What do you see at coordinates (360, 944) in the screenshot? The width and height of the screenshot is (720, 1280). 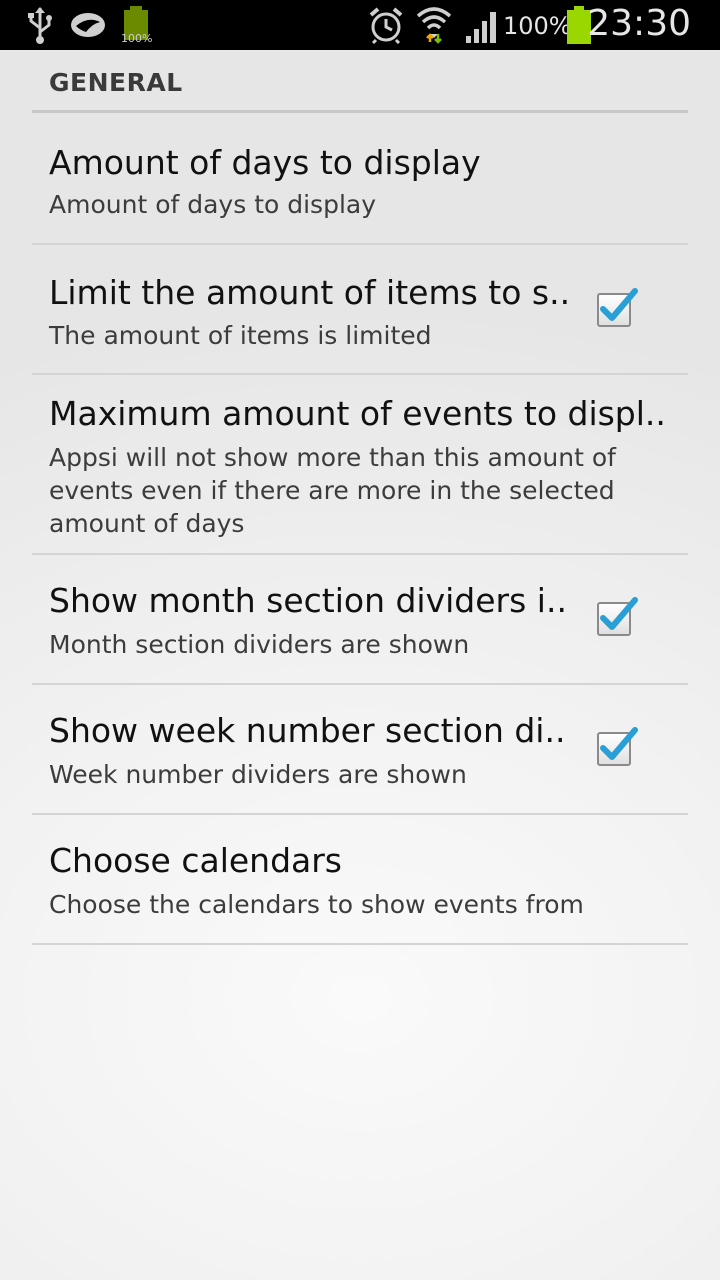 I see `list-divider` at bounding box center [360, 944].